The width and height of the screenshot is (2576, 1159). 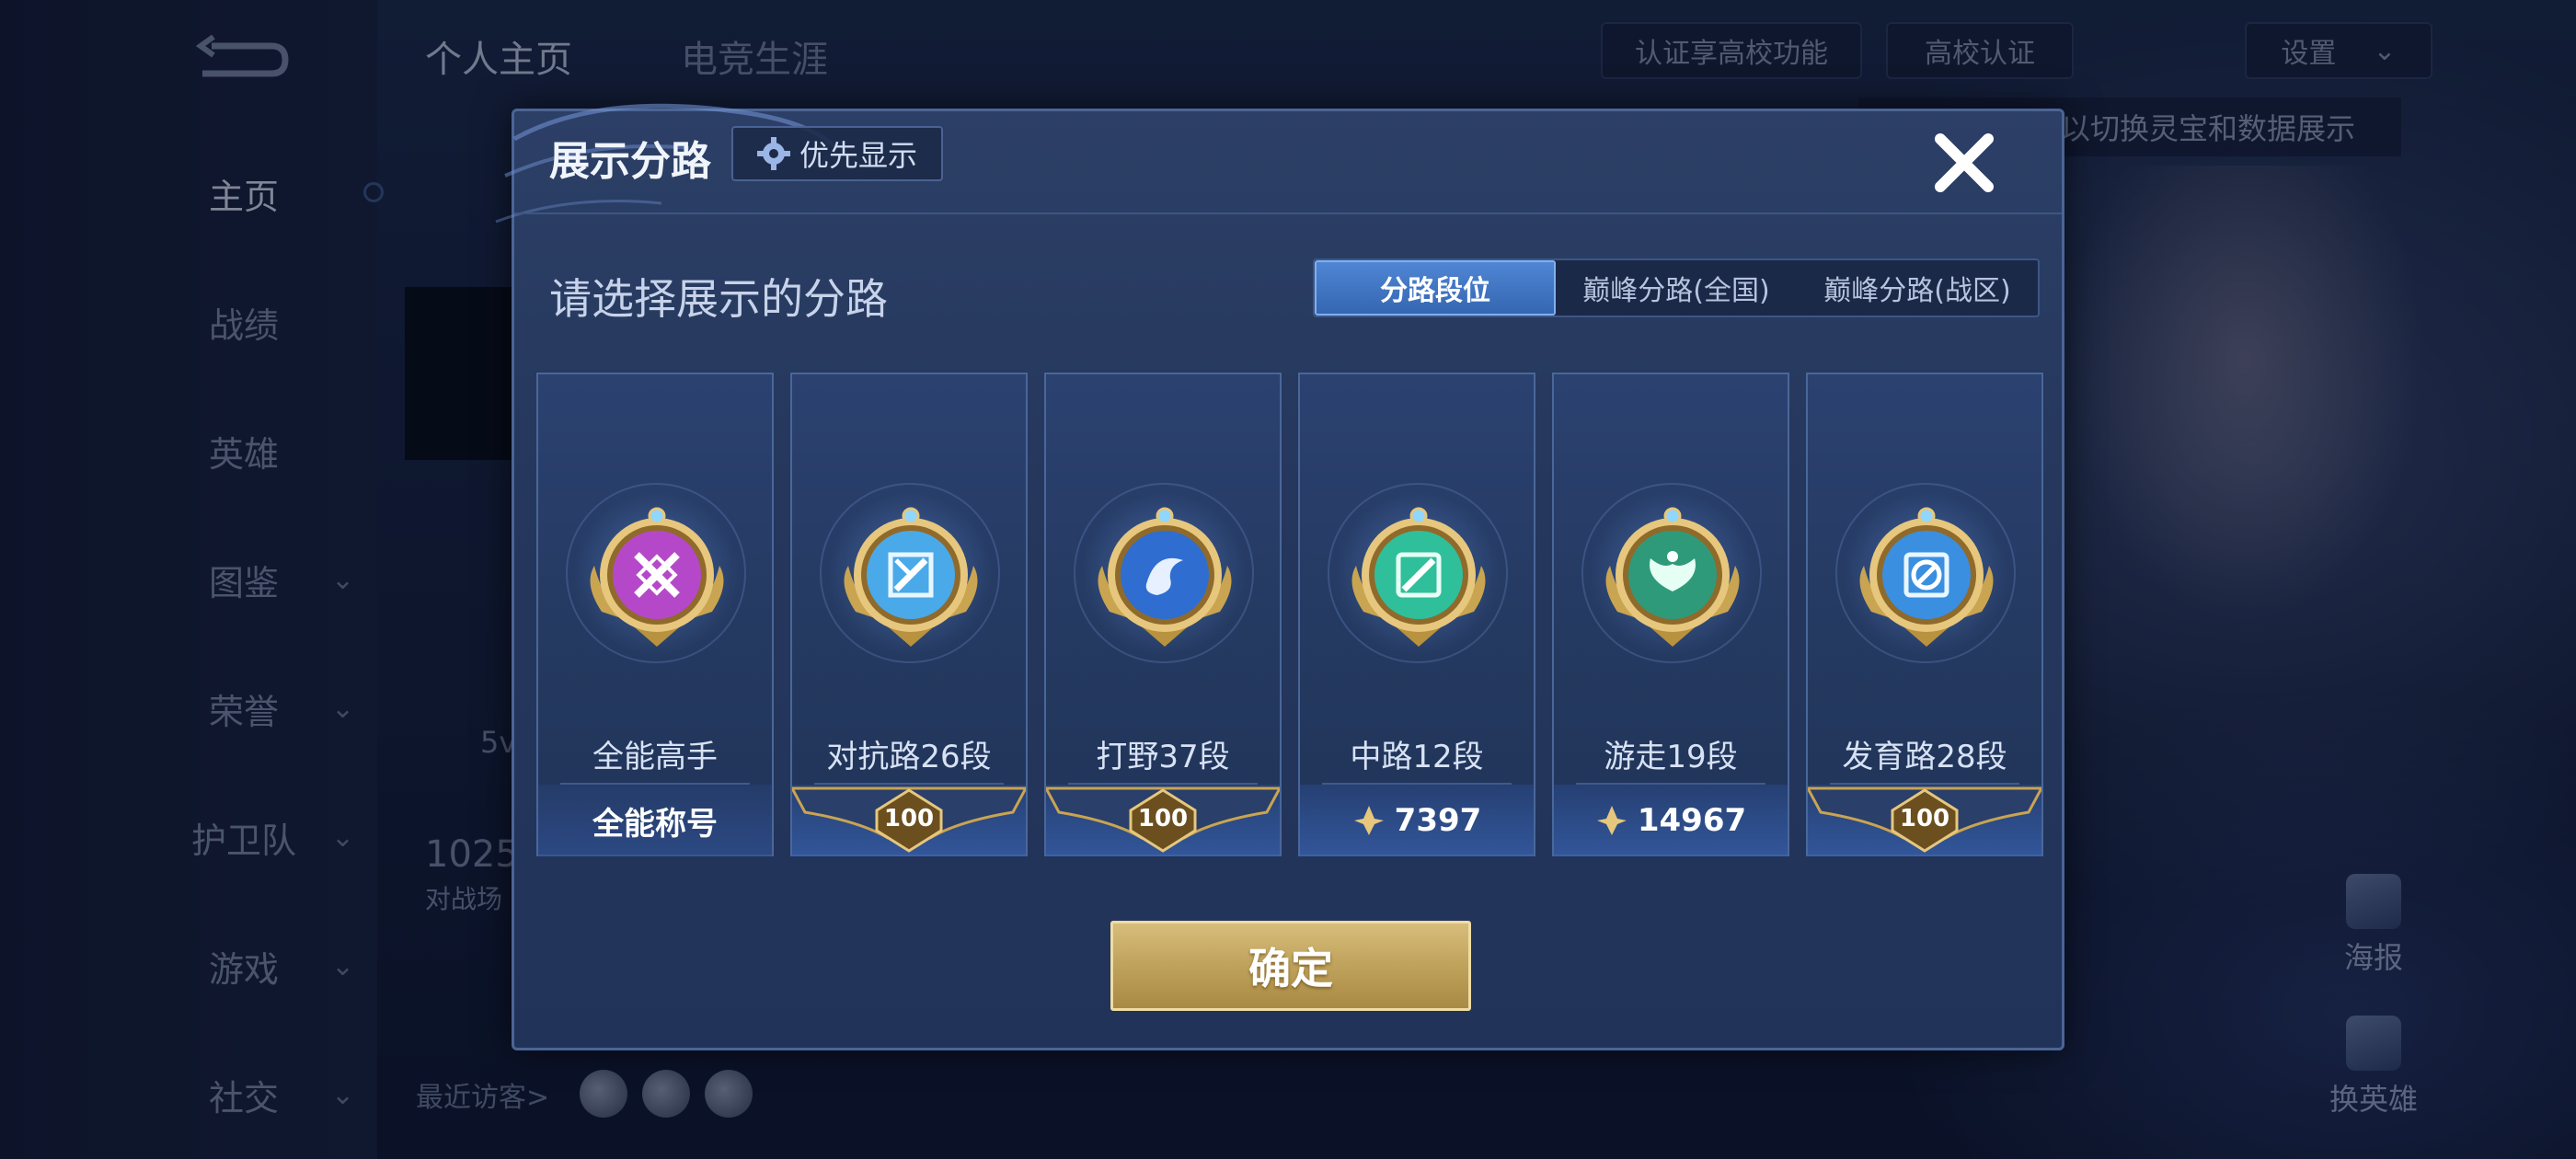 I want to click on tab-peak-region: 巅峰分路(战区), so click(x=1917, y=288).